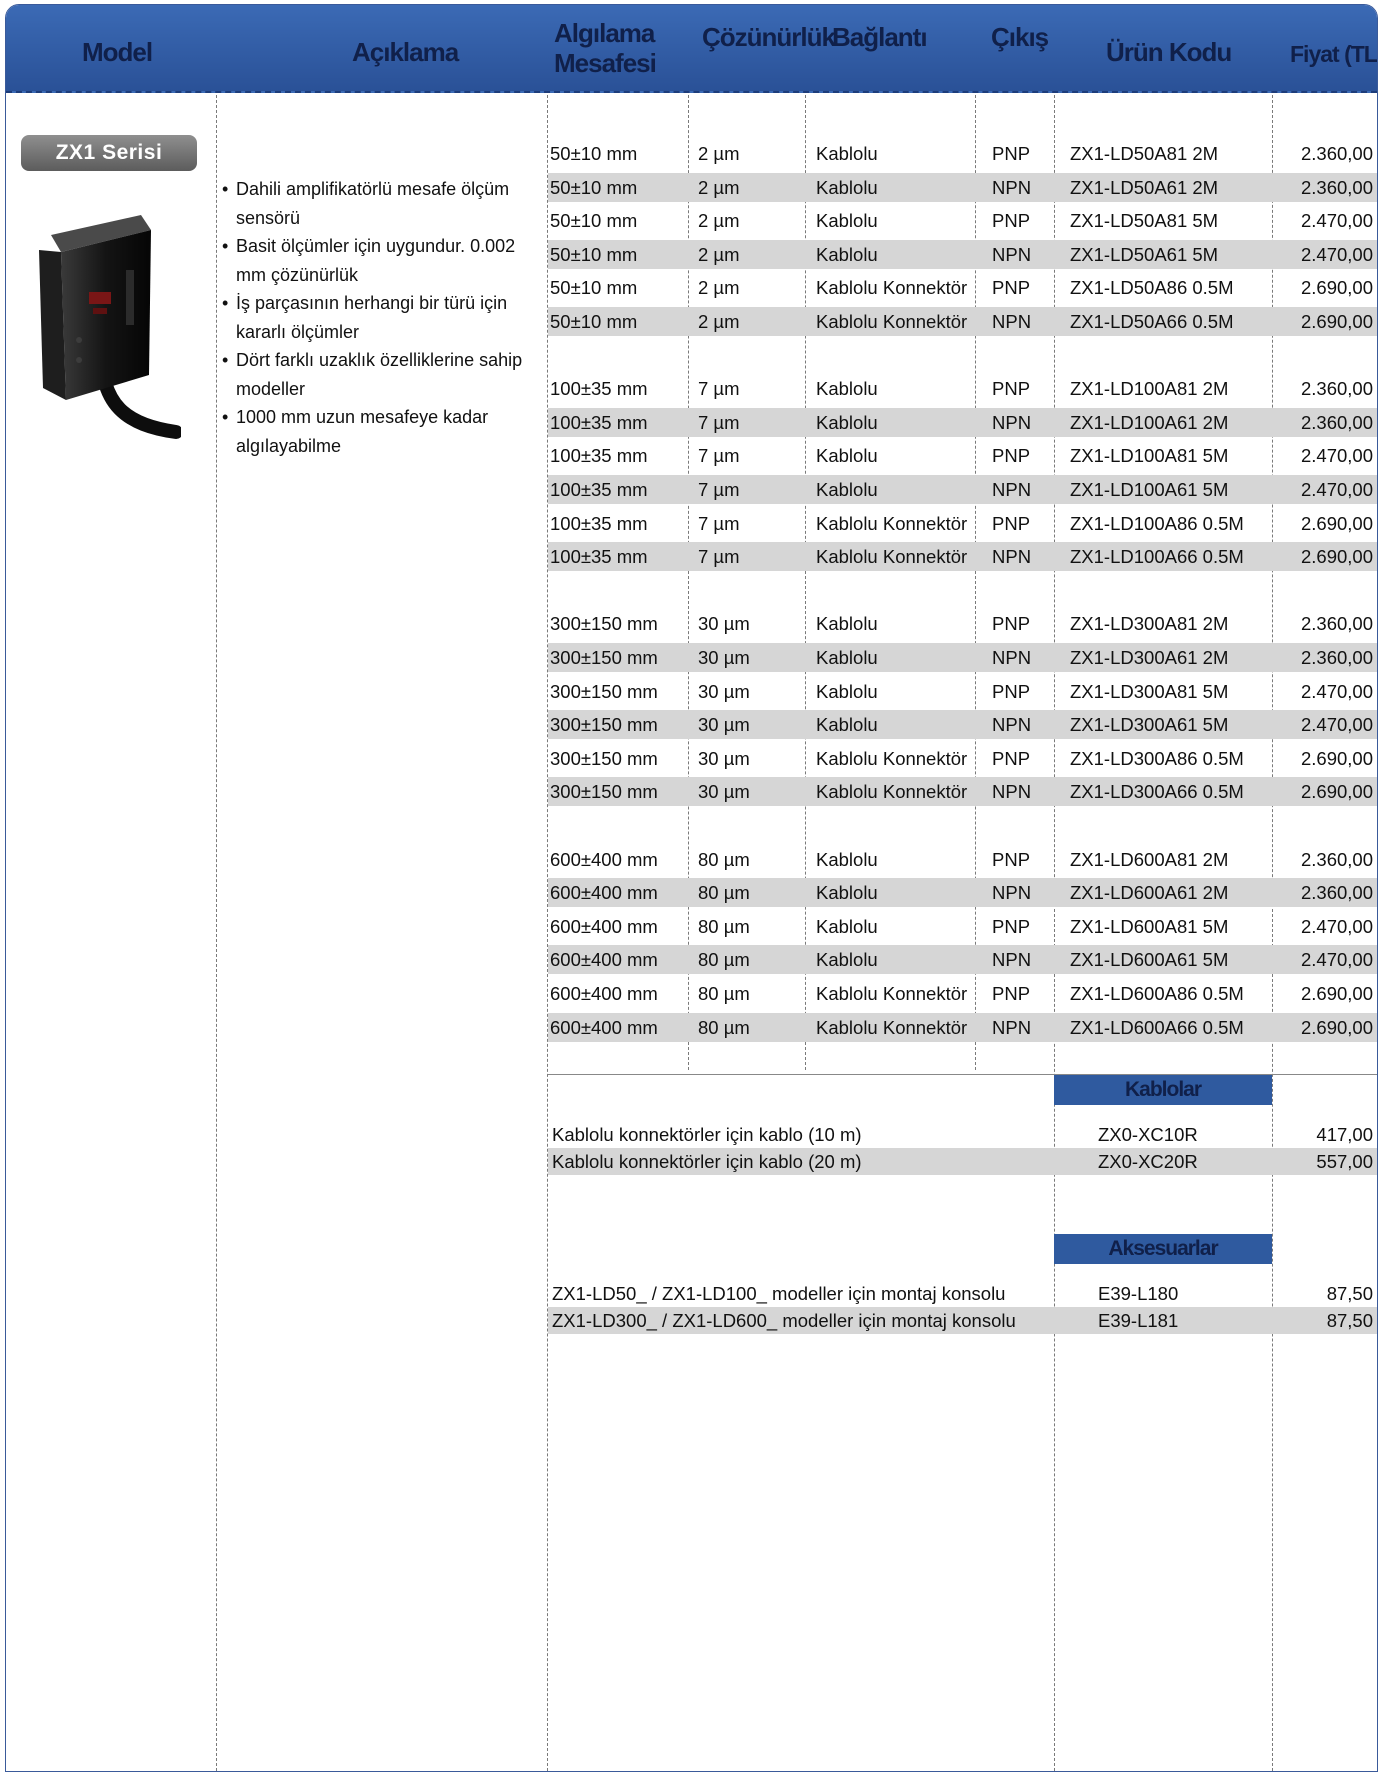  I want to click on cell-code: ZX1-LD600A81 5M, so click(1149, 926).